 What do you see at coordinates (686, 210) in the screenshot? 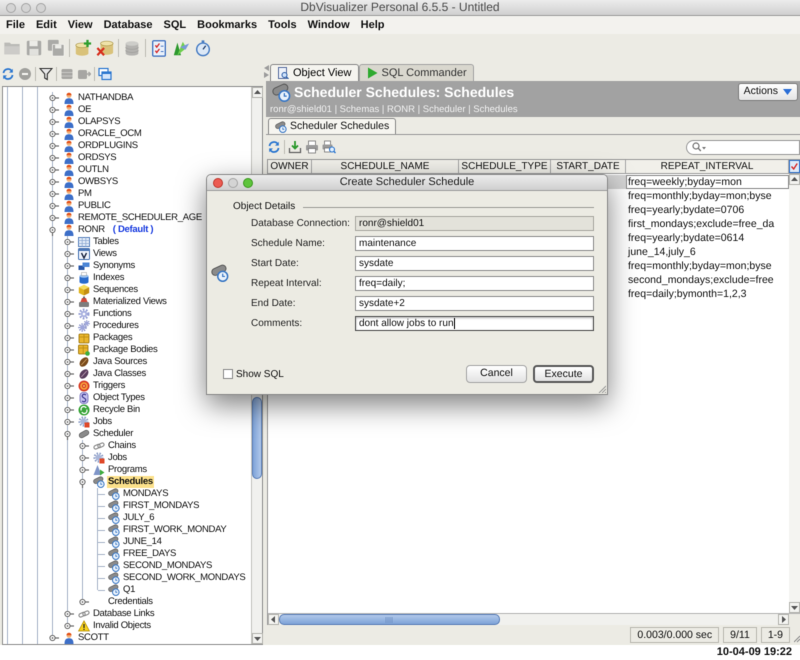
I see `table-cell-text: freq=yearly;bydate=0706` at bounding box center [686, 210].